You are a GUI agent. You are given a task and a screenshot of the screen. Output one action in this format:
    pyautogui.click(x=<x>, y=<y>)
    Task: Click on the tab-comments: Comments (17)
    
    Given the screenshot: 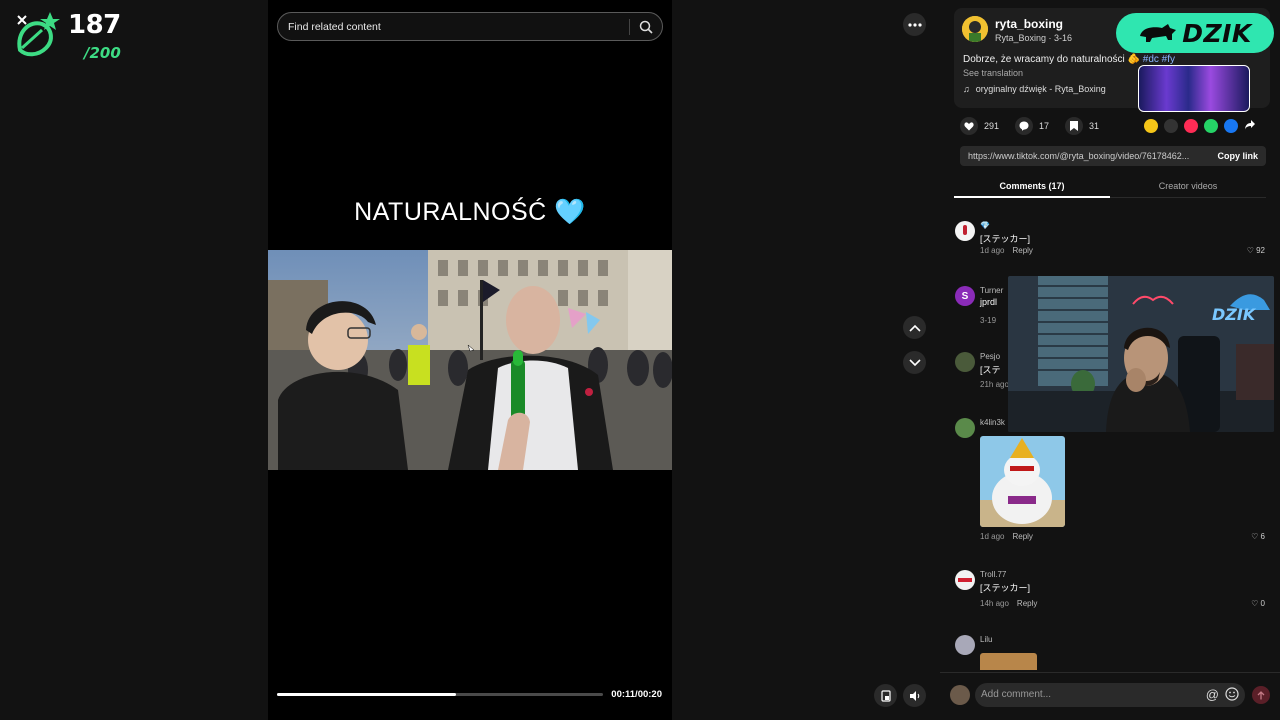 What is the action you would take?
    pyautogui.click(x=1032, y=186)
    